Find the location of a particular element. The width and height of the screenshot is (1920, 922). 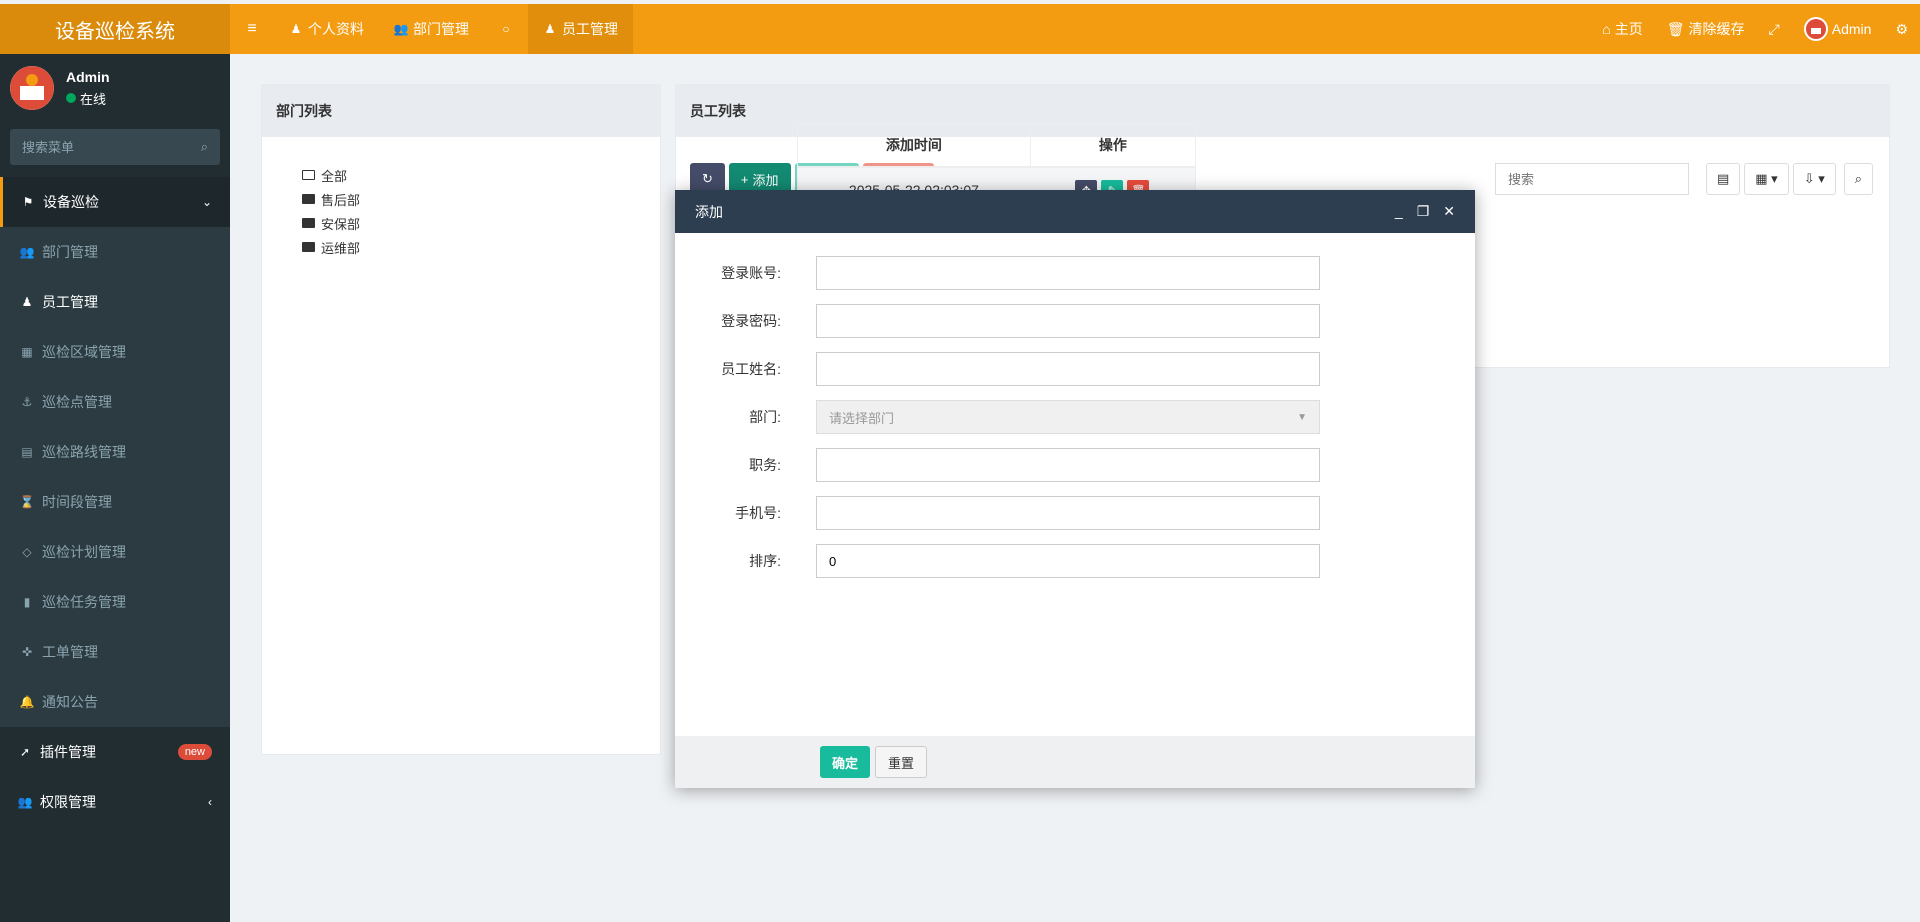

password-label: 登录密码: is located at coordinates (751, 321).